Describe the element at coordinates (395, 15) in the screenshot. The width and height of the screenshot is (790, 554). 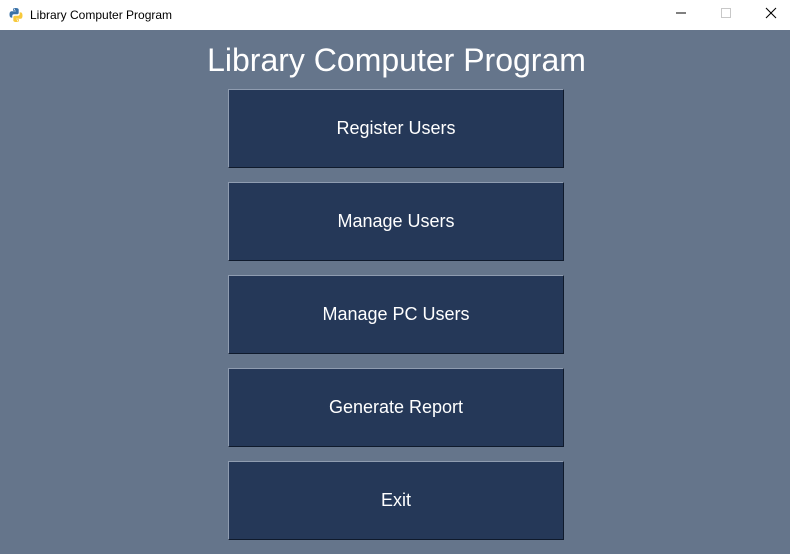
I see `title-bar: Library Computer Program` at that location.